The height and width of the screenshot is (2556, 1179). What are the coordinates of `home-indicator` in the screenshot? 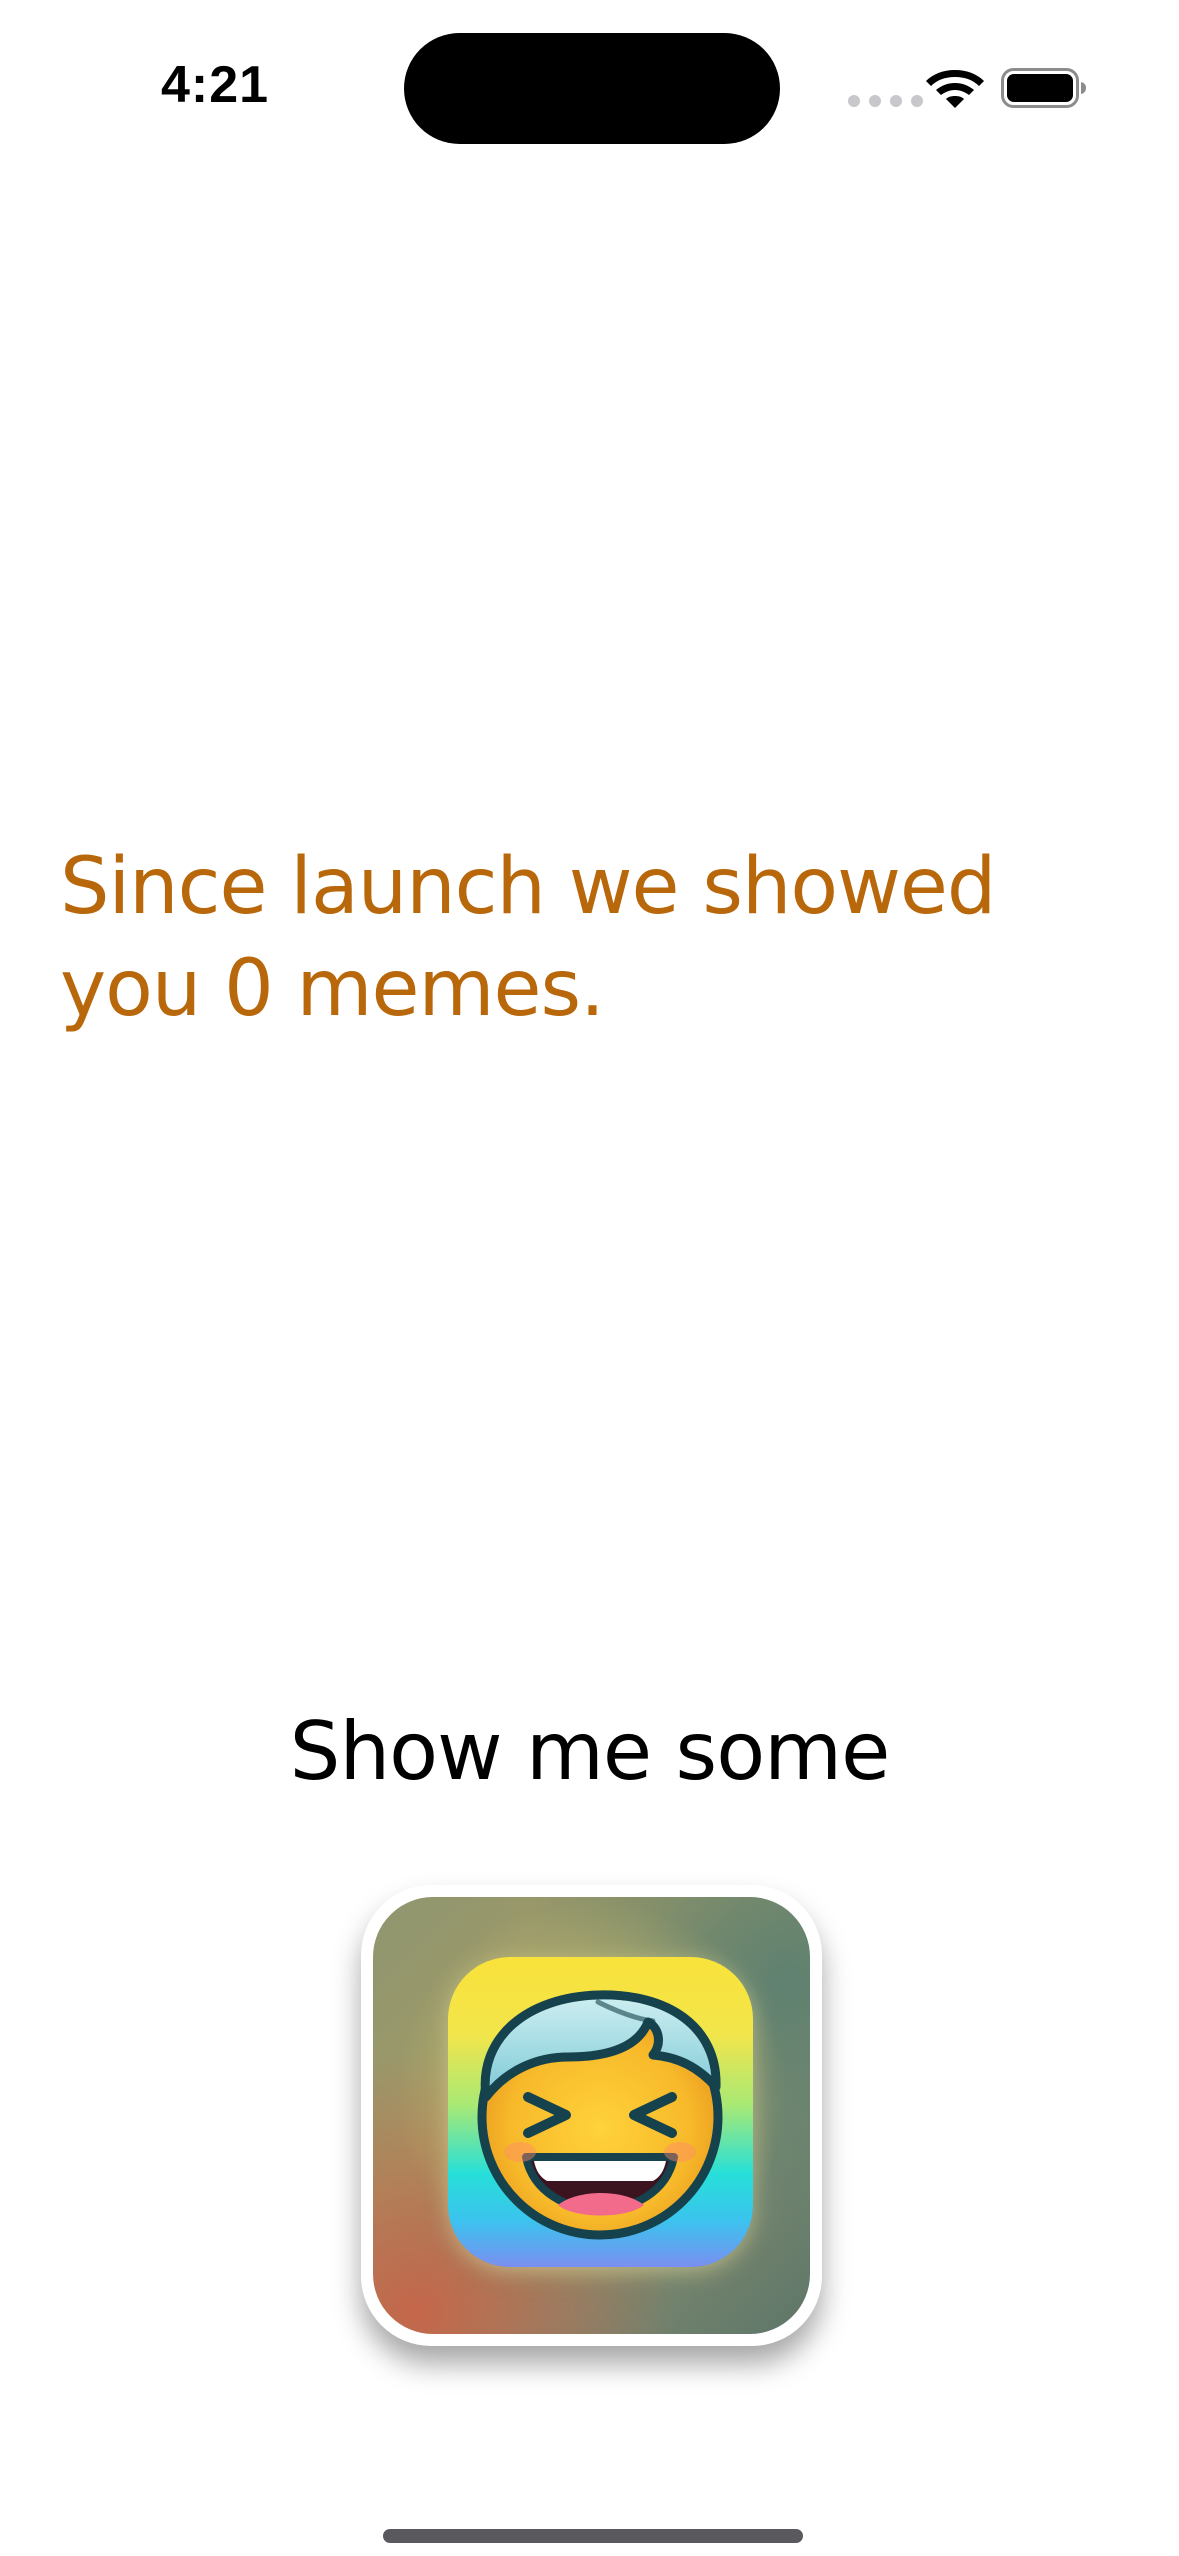 It's located at (593, 2536).